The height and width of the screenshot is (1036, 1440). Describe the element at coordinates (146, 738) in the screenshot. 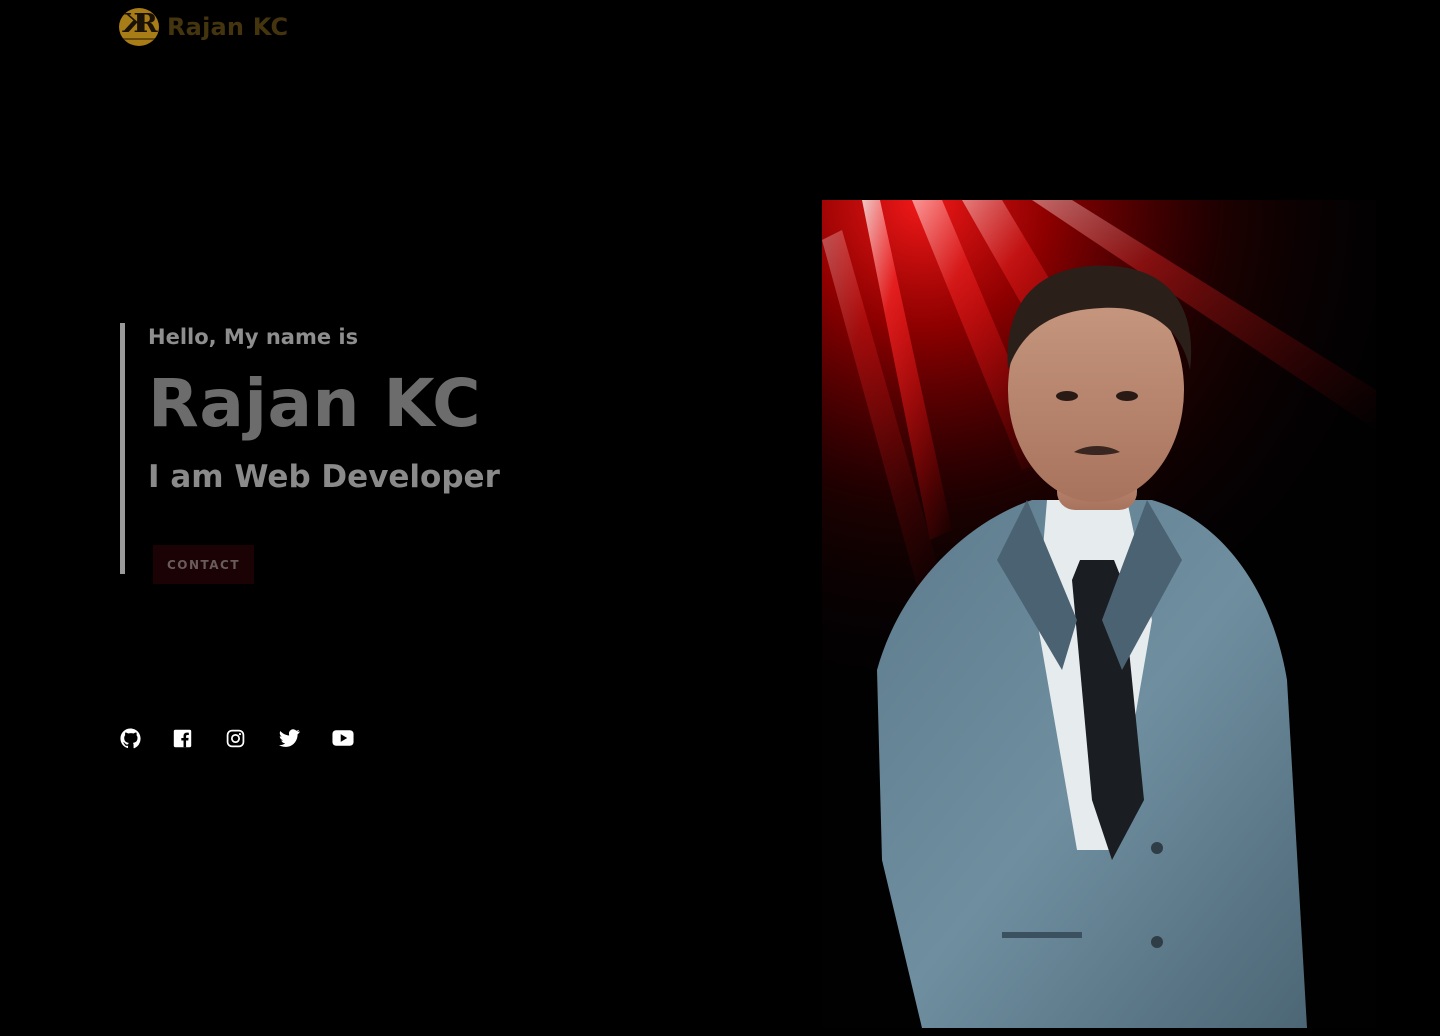

I see `github-link` at that location.